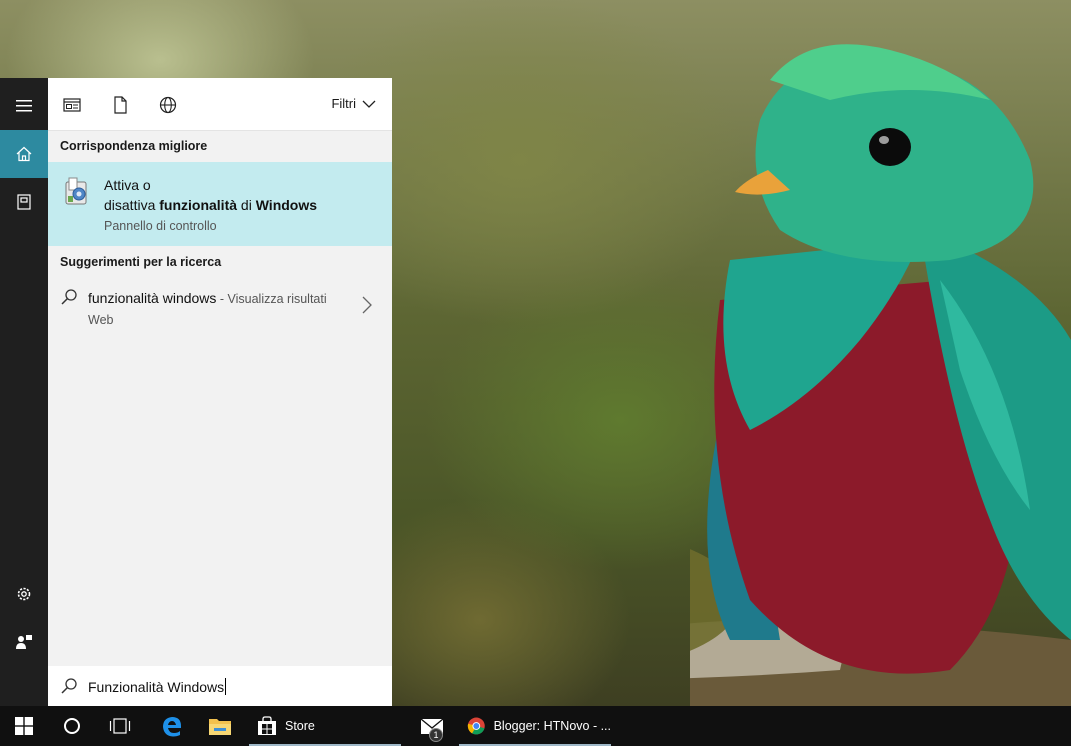  I want to click on search-box: Funzionalità Windows, so click(220, 686).